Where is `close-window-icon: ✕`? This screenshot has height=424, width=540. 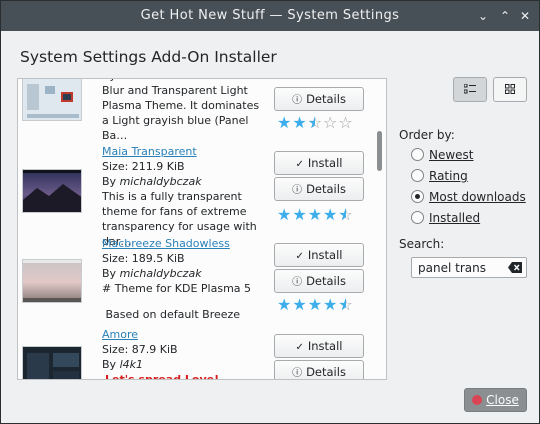
close-window-icon: ✕ is located at coordinates (525, 16).